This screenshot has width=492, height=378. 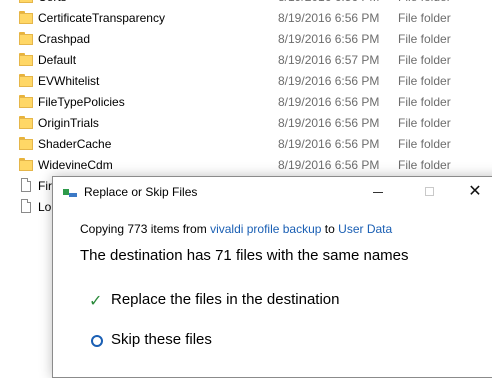 What do you see at coordinates (81, 102) in the screenshot?
I see `file-name: FileTypePolicies` at bounding box center [81, 102].